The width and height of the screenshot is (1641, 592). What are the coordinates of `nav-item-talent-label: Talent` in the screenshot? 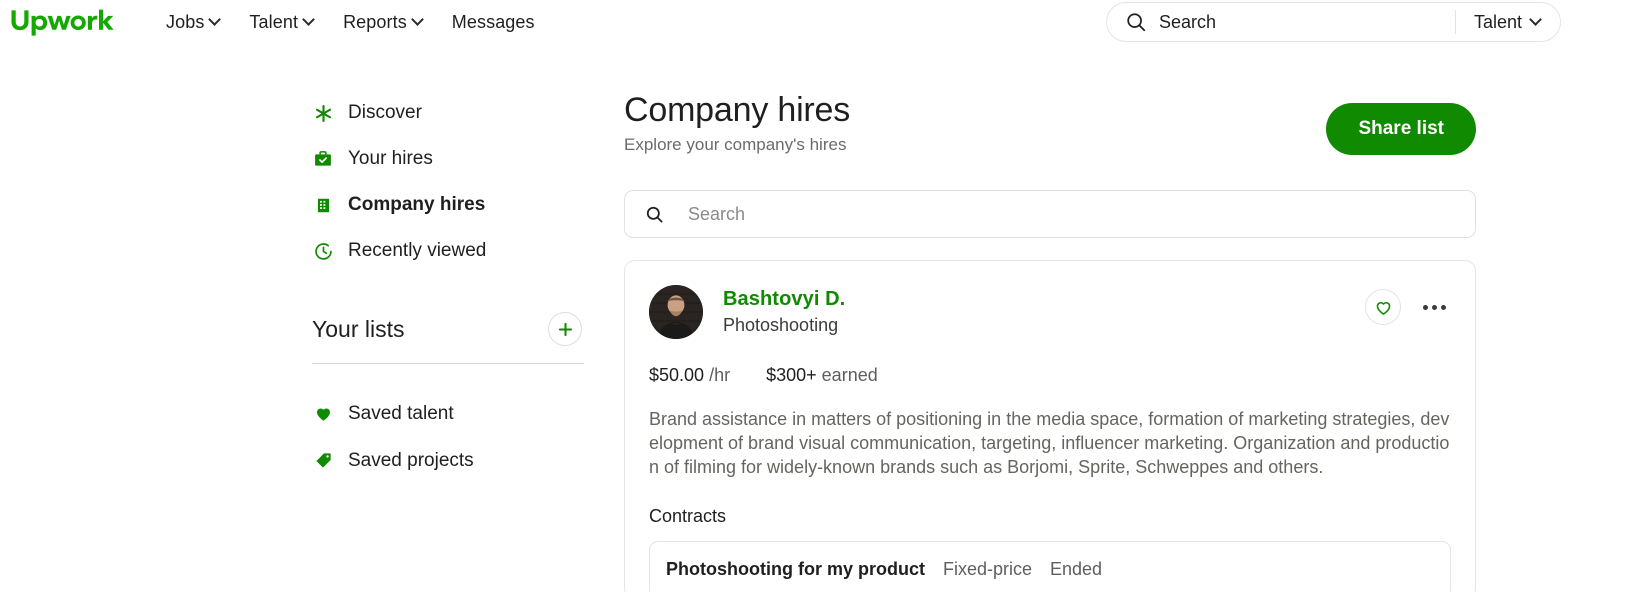 It's located at (274, 21).